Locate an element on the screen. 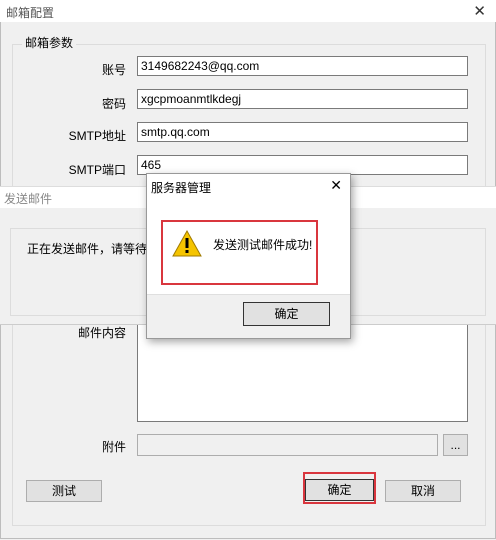 The width and height of the screenshot is (496, 540). smtp-port-field: 465 is located at coordinates (302, 165).